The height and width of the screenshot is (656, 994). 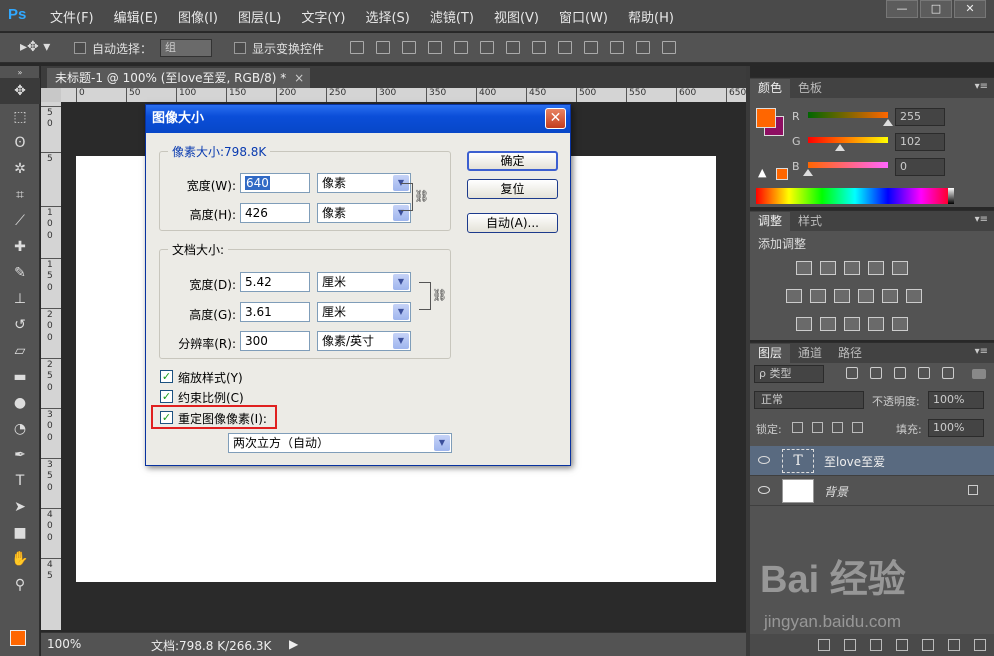 I want to click on resolution-unit-select: 像素/英寸 ▼, so click(x=364, y=341).